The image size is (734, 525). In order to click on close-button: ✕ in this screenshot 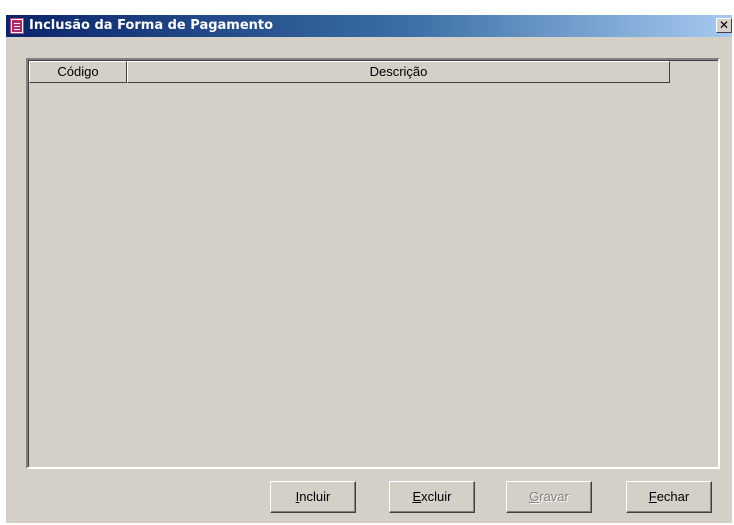, I will do `click(724, 25)`.